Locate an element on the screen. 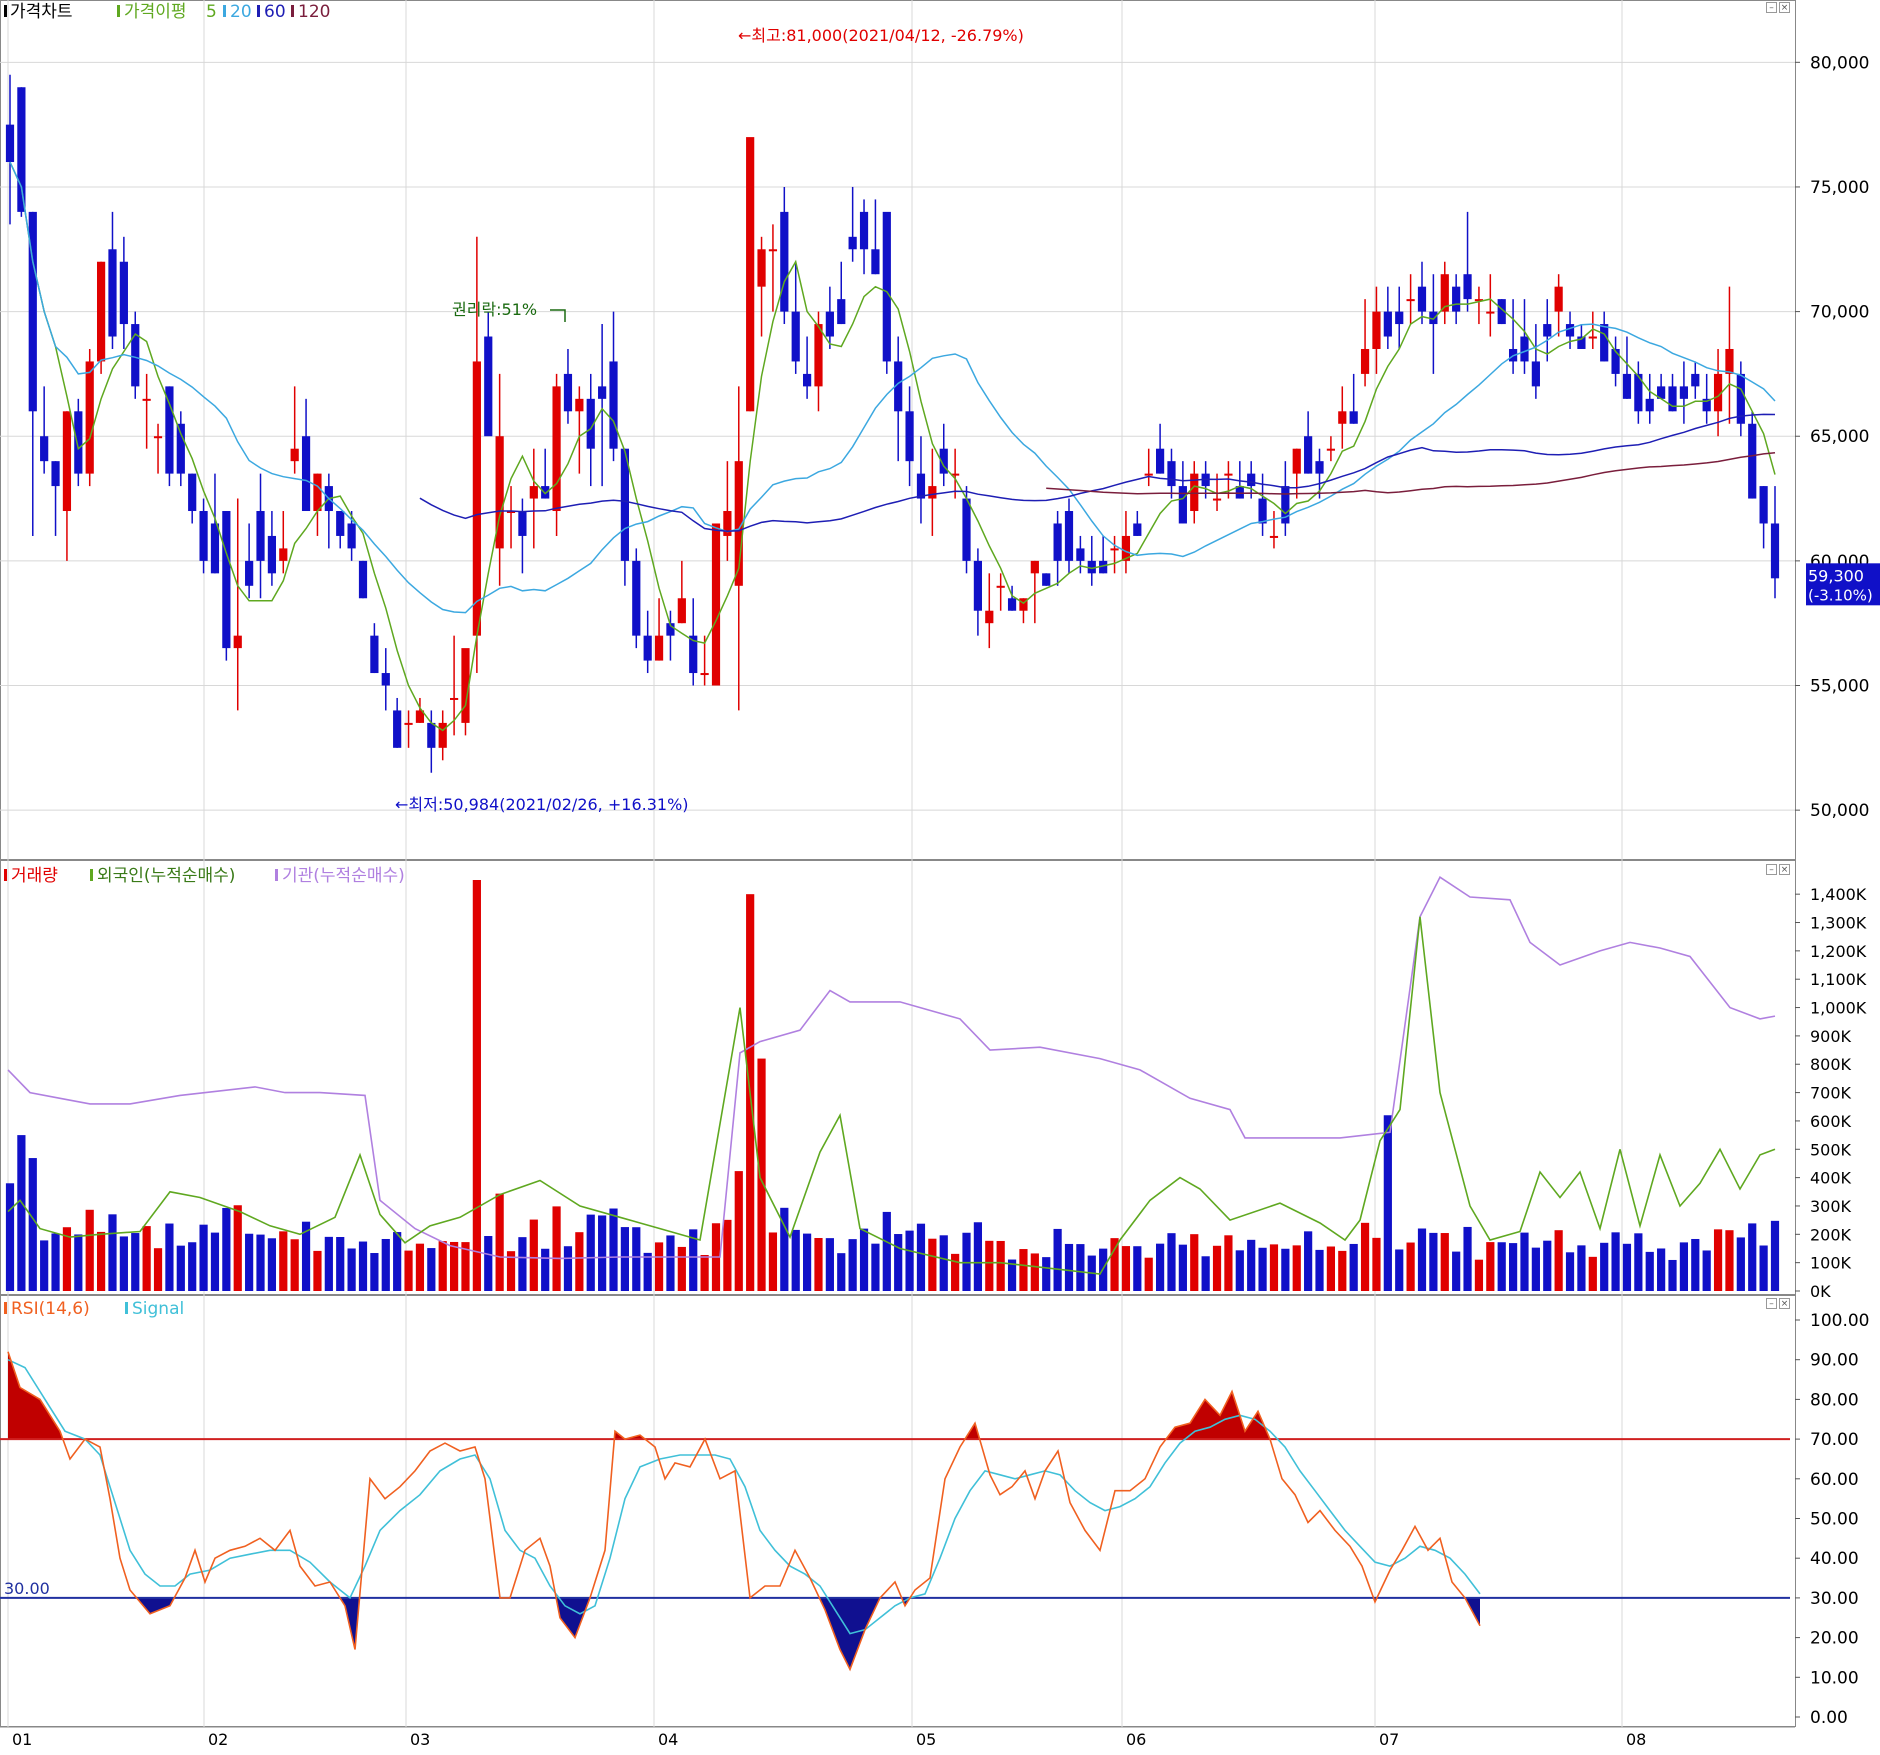 The height and width of the screenshot is (1755, 1880). volume-y-tick-label: 500K is located at coordinates (1831, 1149).